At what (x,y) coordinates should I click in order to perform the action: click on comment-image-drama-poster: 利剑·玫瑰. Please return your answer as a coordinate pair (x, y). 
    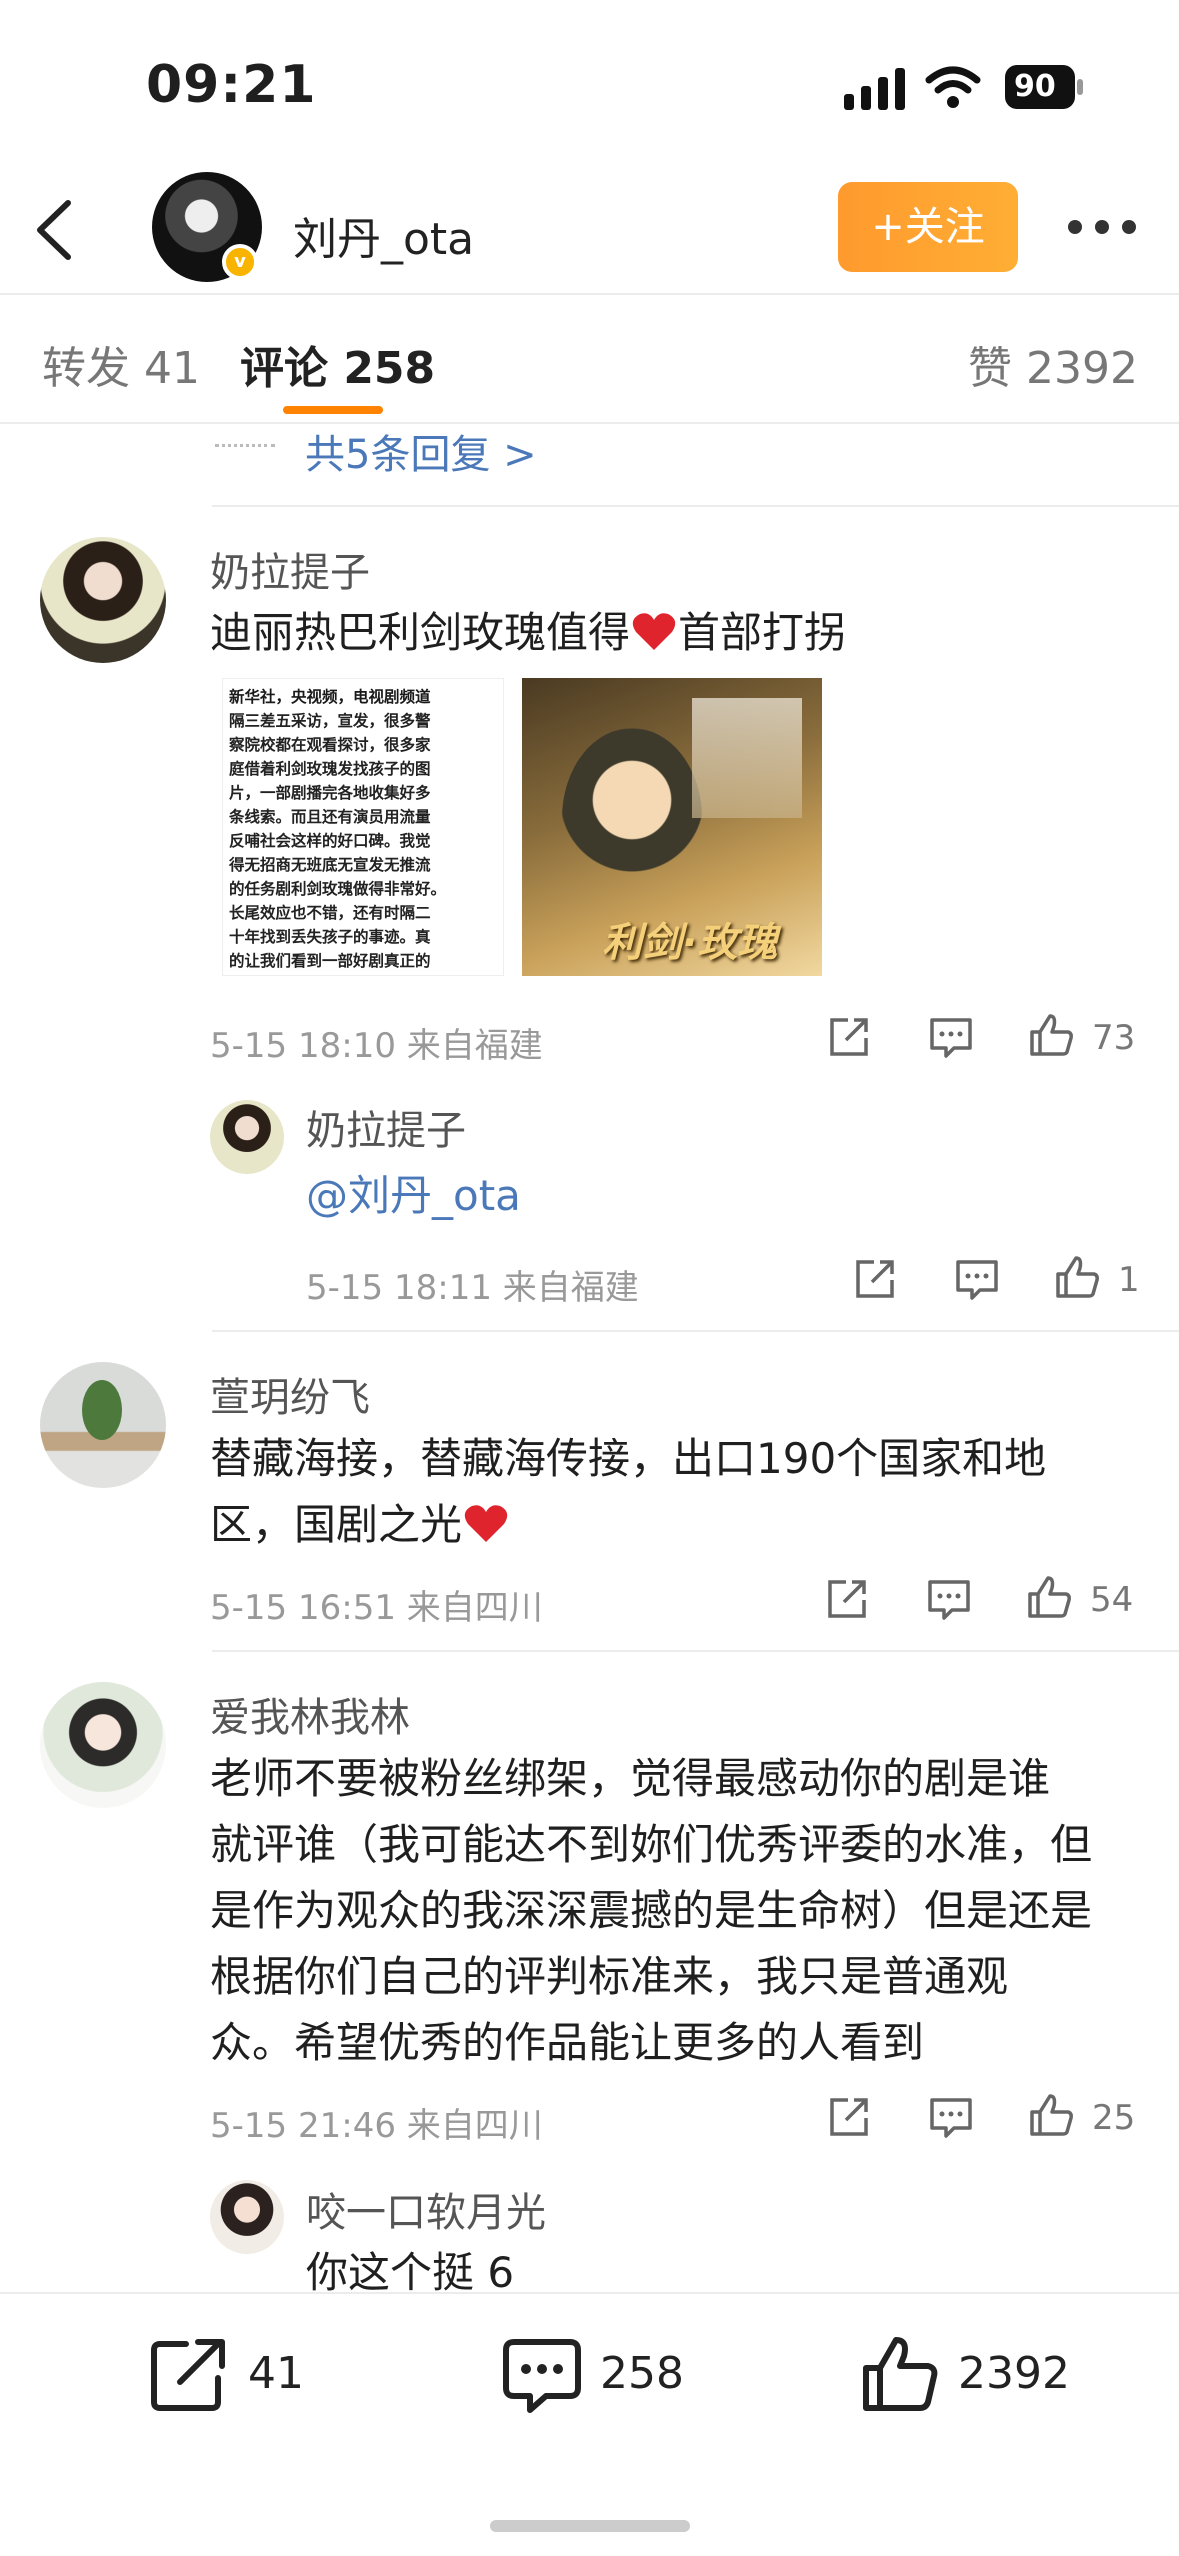
    Looking at the image, I should click on (672, 827).